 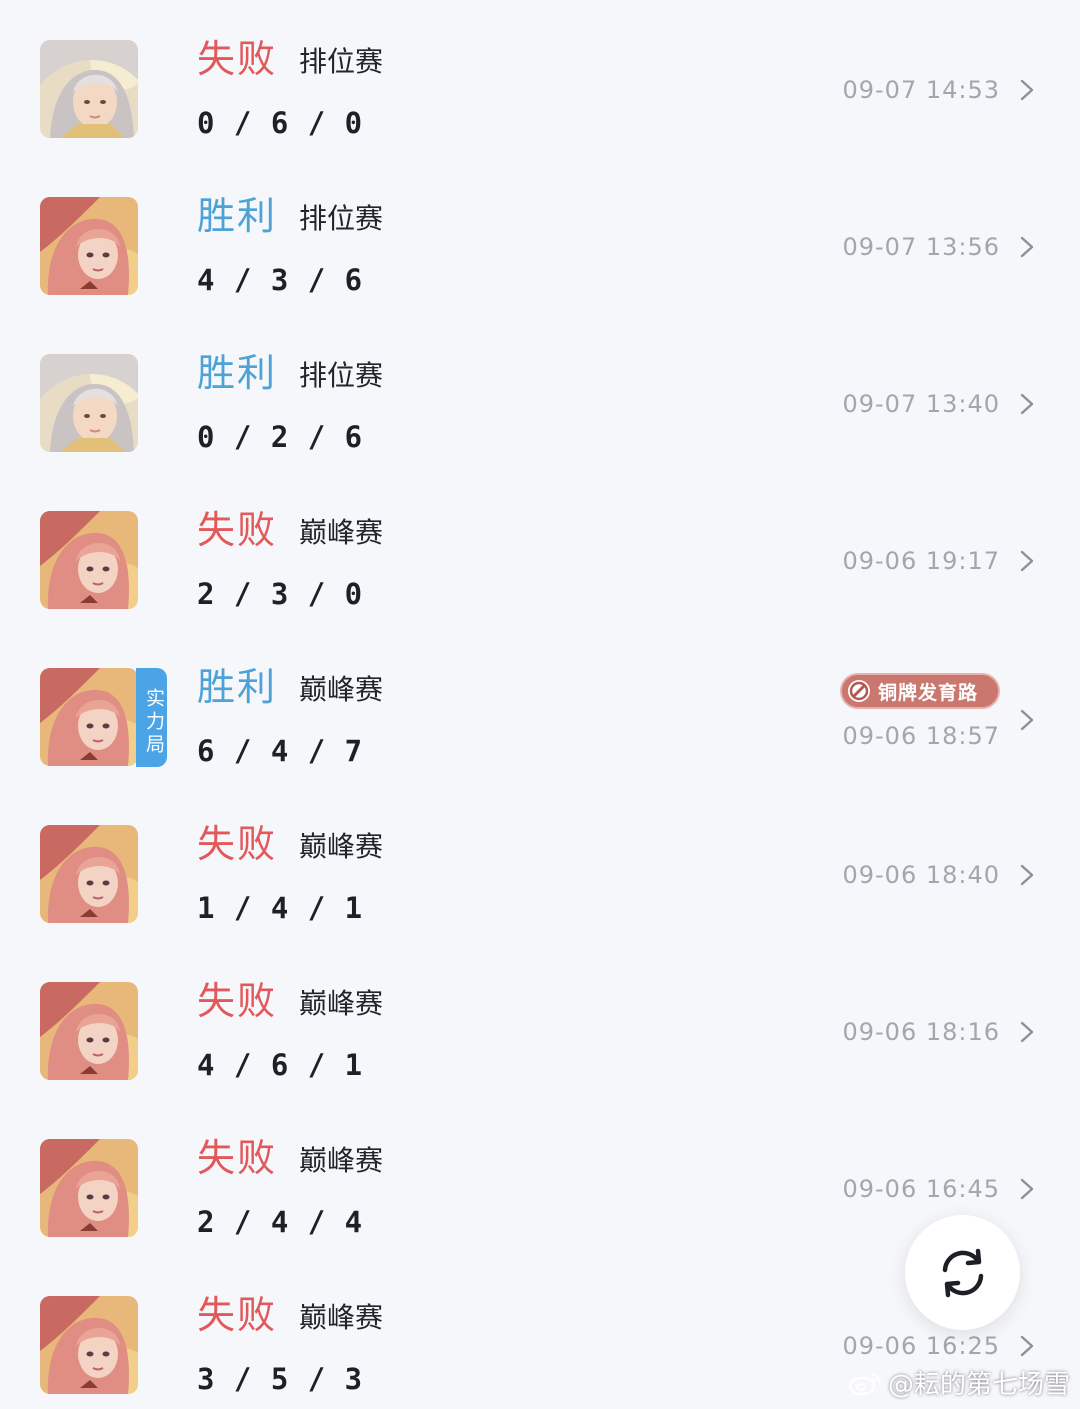 I want to click on match-kda: 0 / 6 / 0, so click(x=280, y=123).